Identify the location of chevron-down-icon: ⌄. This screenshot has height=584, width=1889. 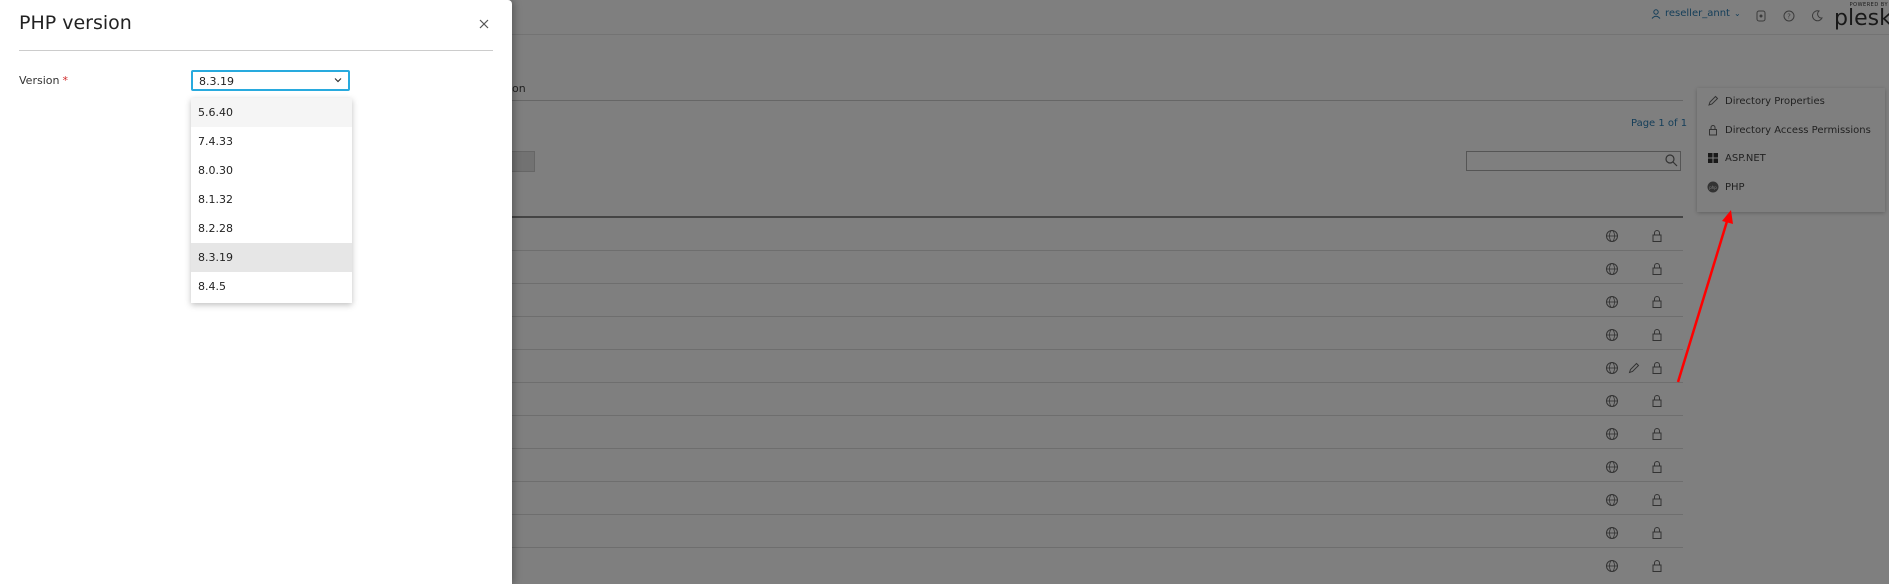
(1737, 13).